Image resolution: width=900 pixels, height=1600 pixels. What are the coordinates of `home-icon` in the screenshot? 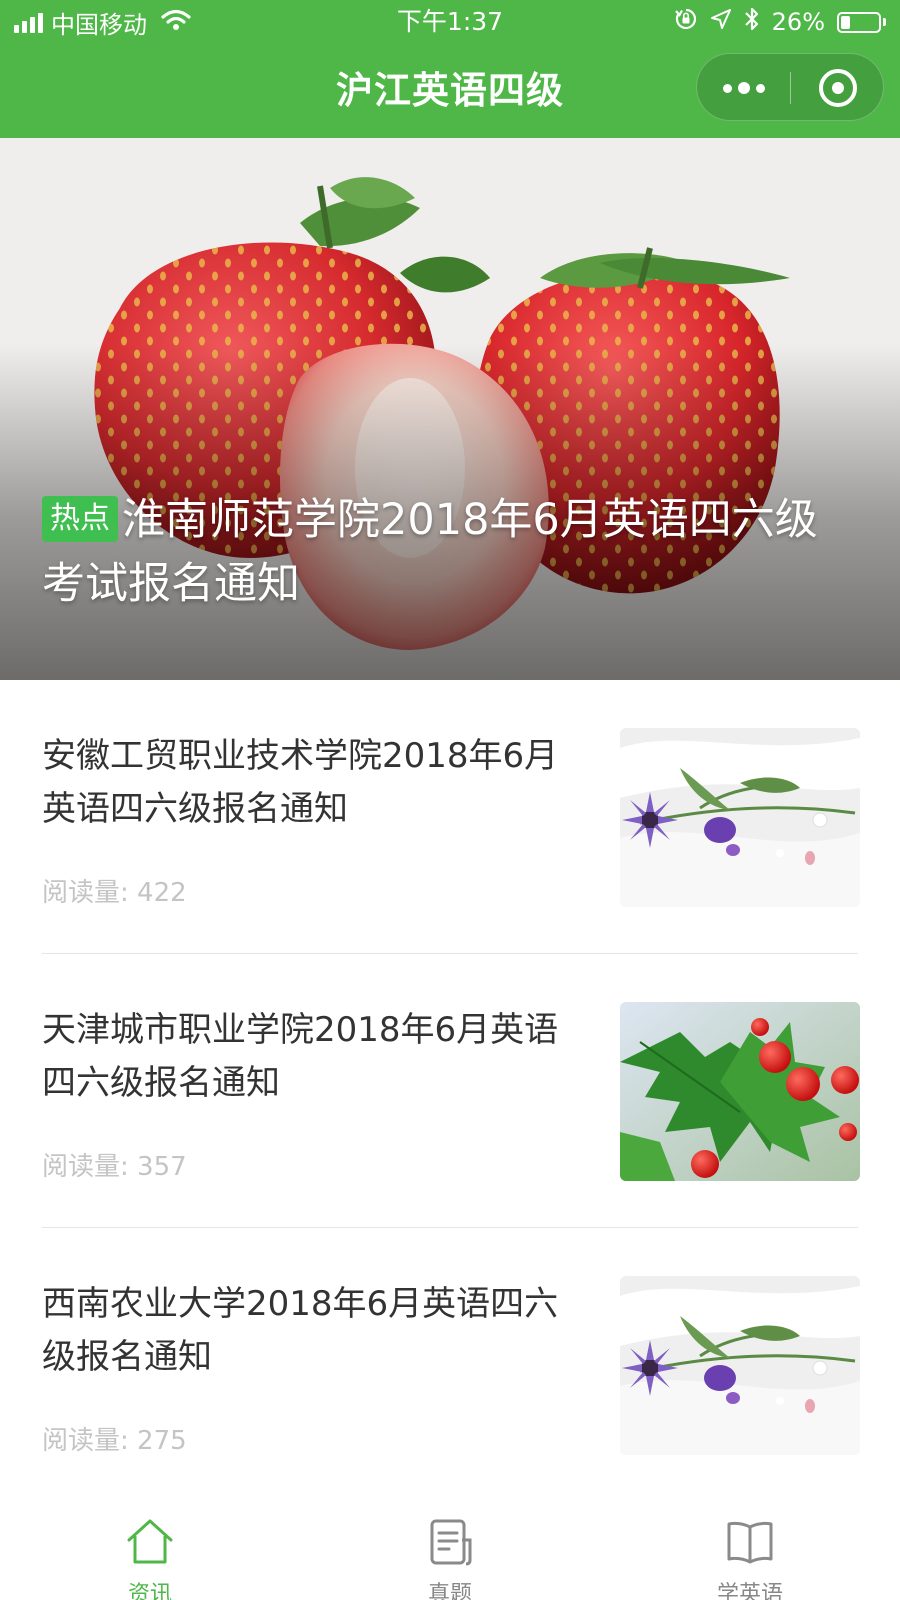 It's located at (150, 1541).